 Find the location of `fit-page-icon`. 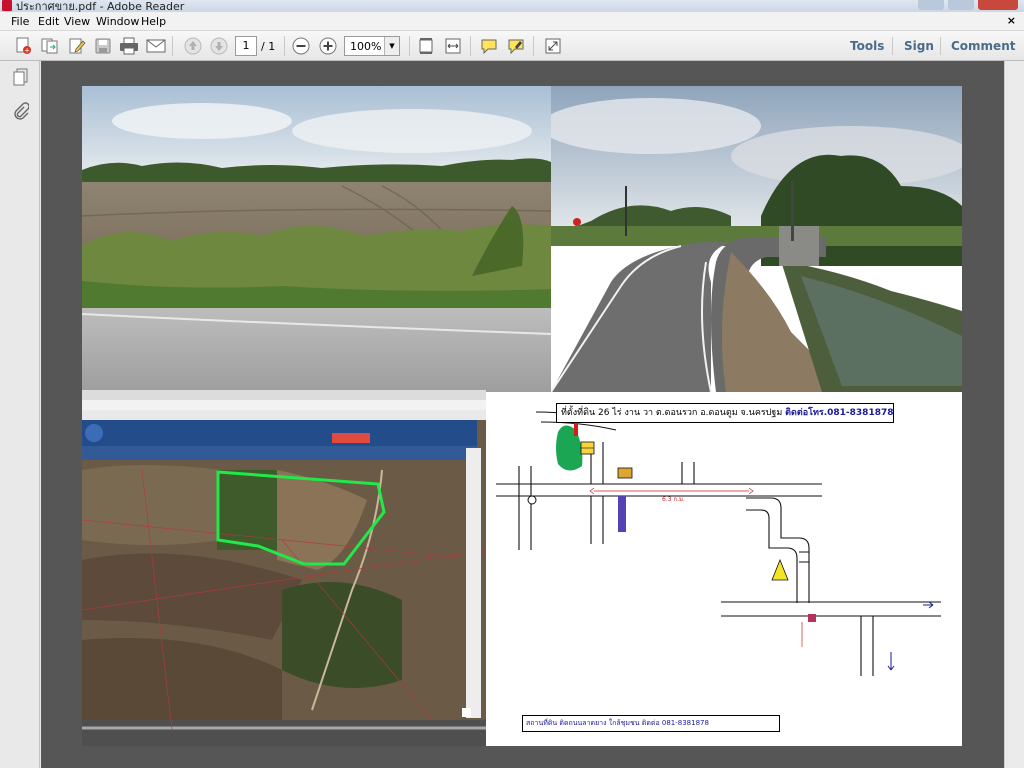

fit-page-icon is located at coordinates (426, 46).